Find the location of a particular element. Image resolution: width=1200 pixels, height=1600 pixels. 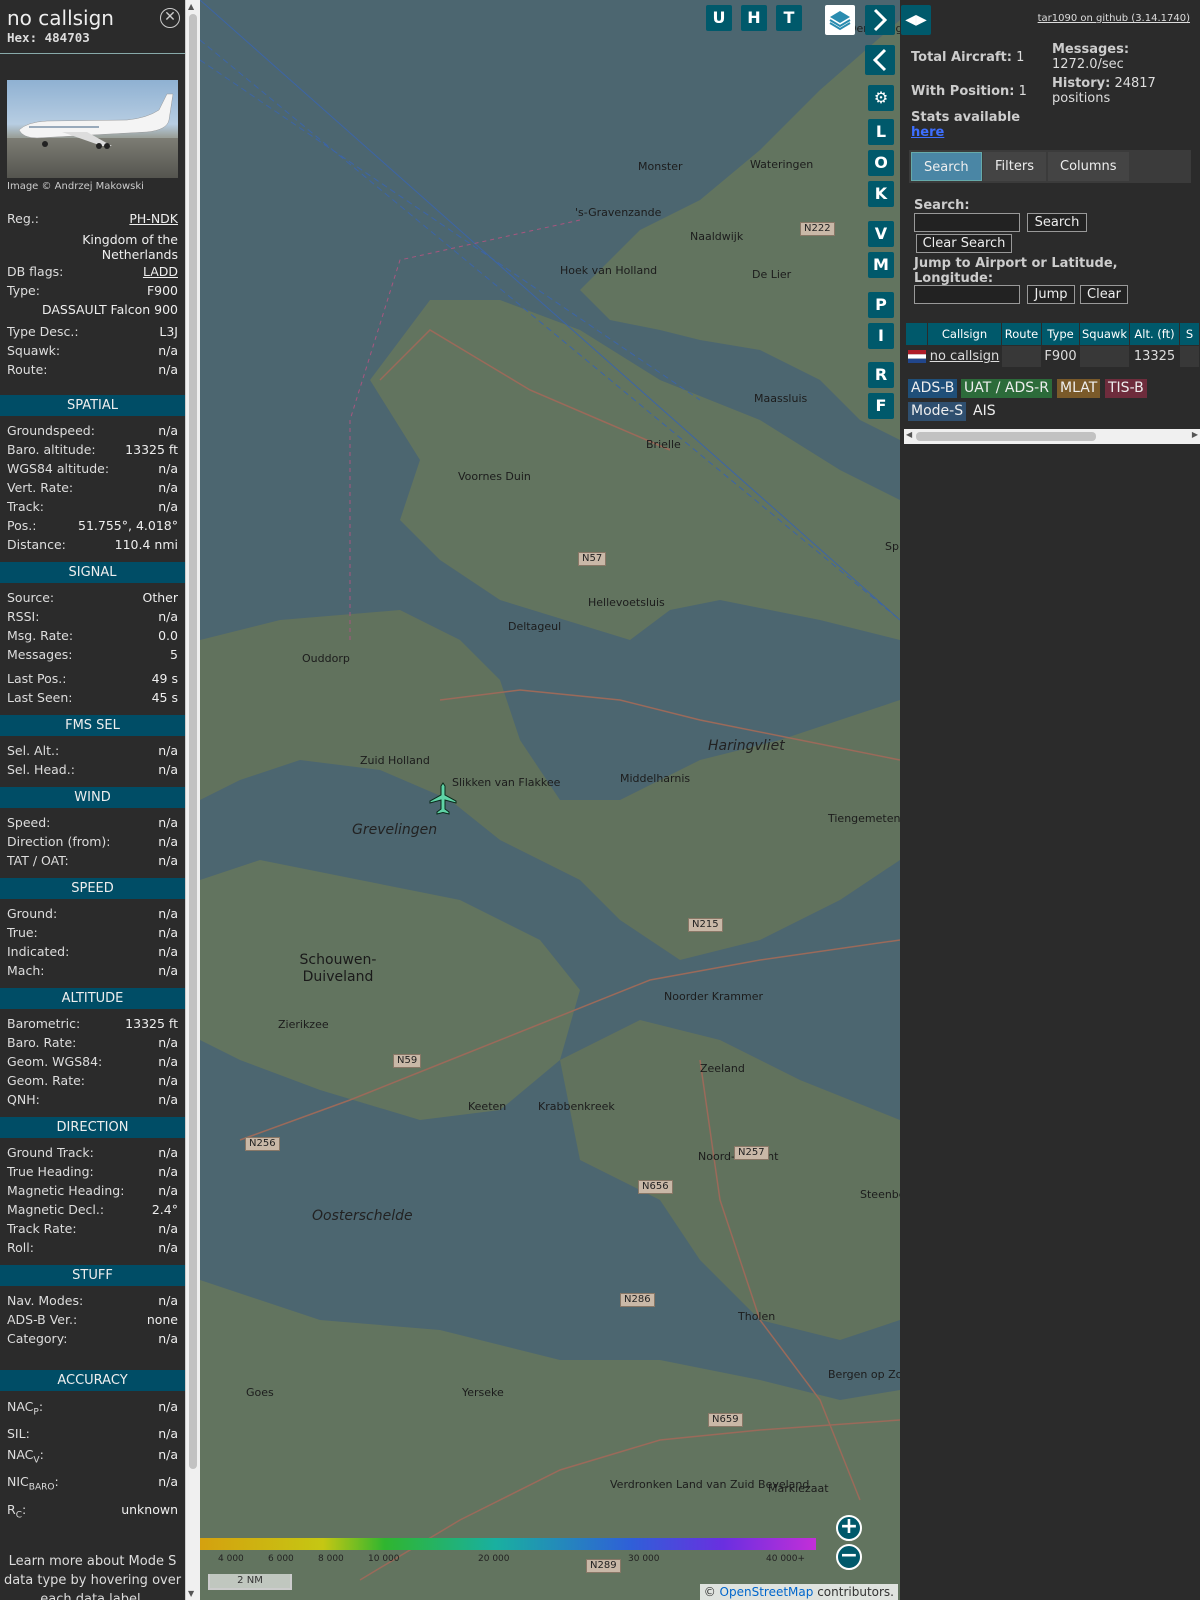

minus-icon: − is located at coordinates (849, 1557).